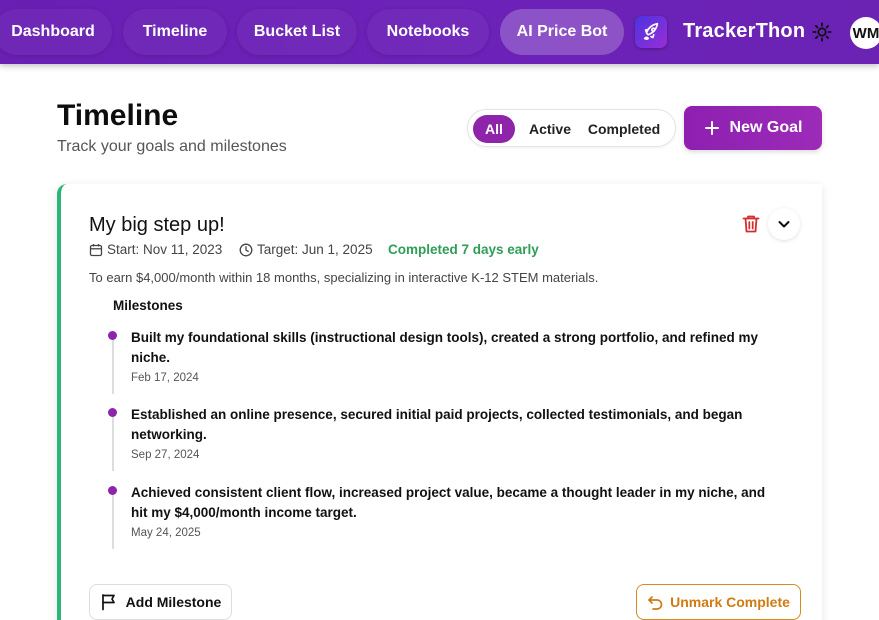 The height and width of the screenshot is (620, 879). Describe the element at coordinates (730, 602) in the screenshot. I see `unmark-complete-label: Unmark Complete` at that location.